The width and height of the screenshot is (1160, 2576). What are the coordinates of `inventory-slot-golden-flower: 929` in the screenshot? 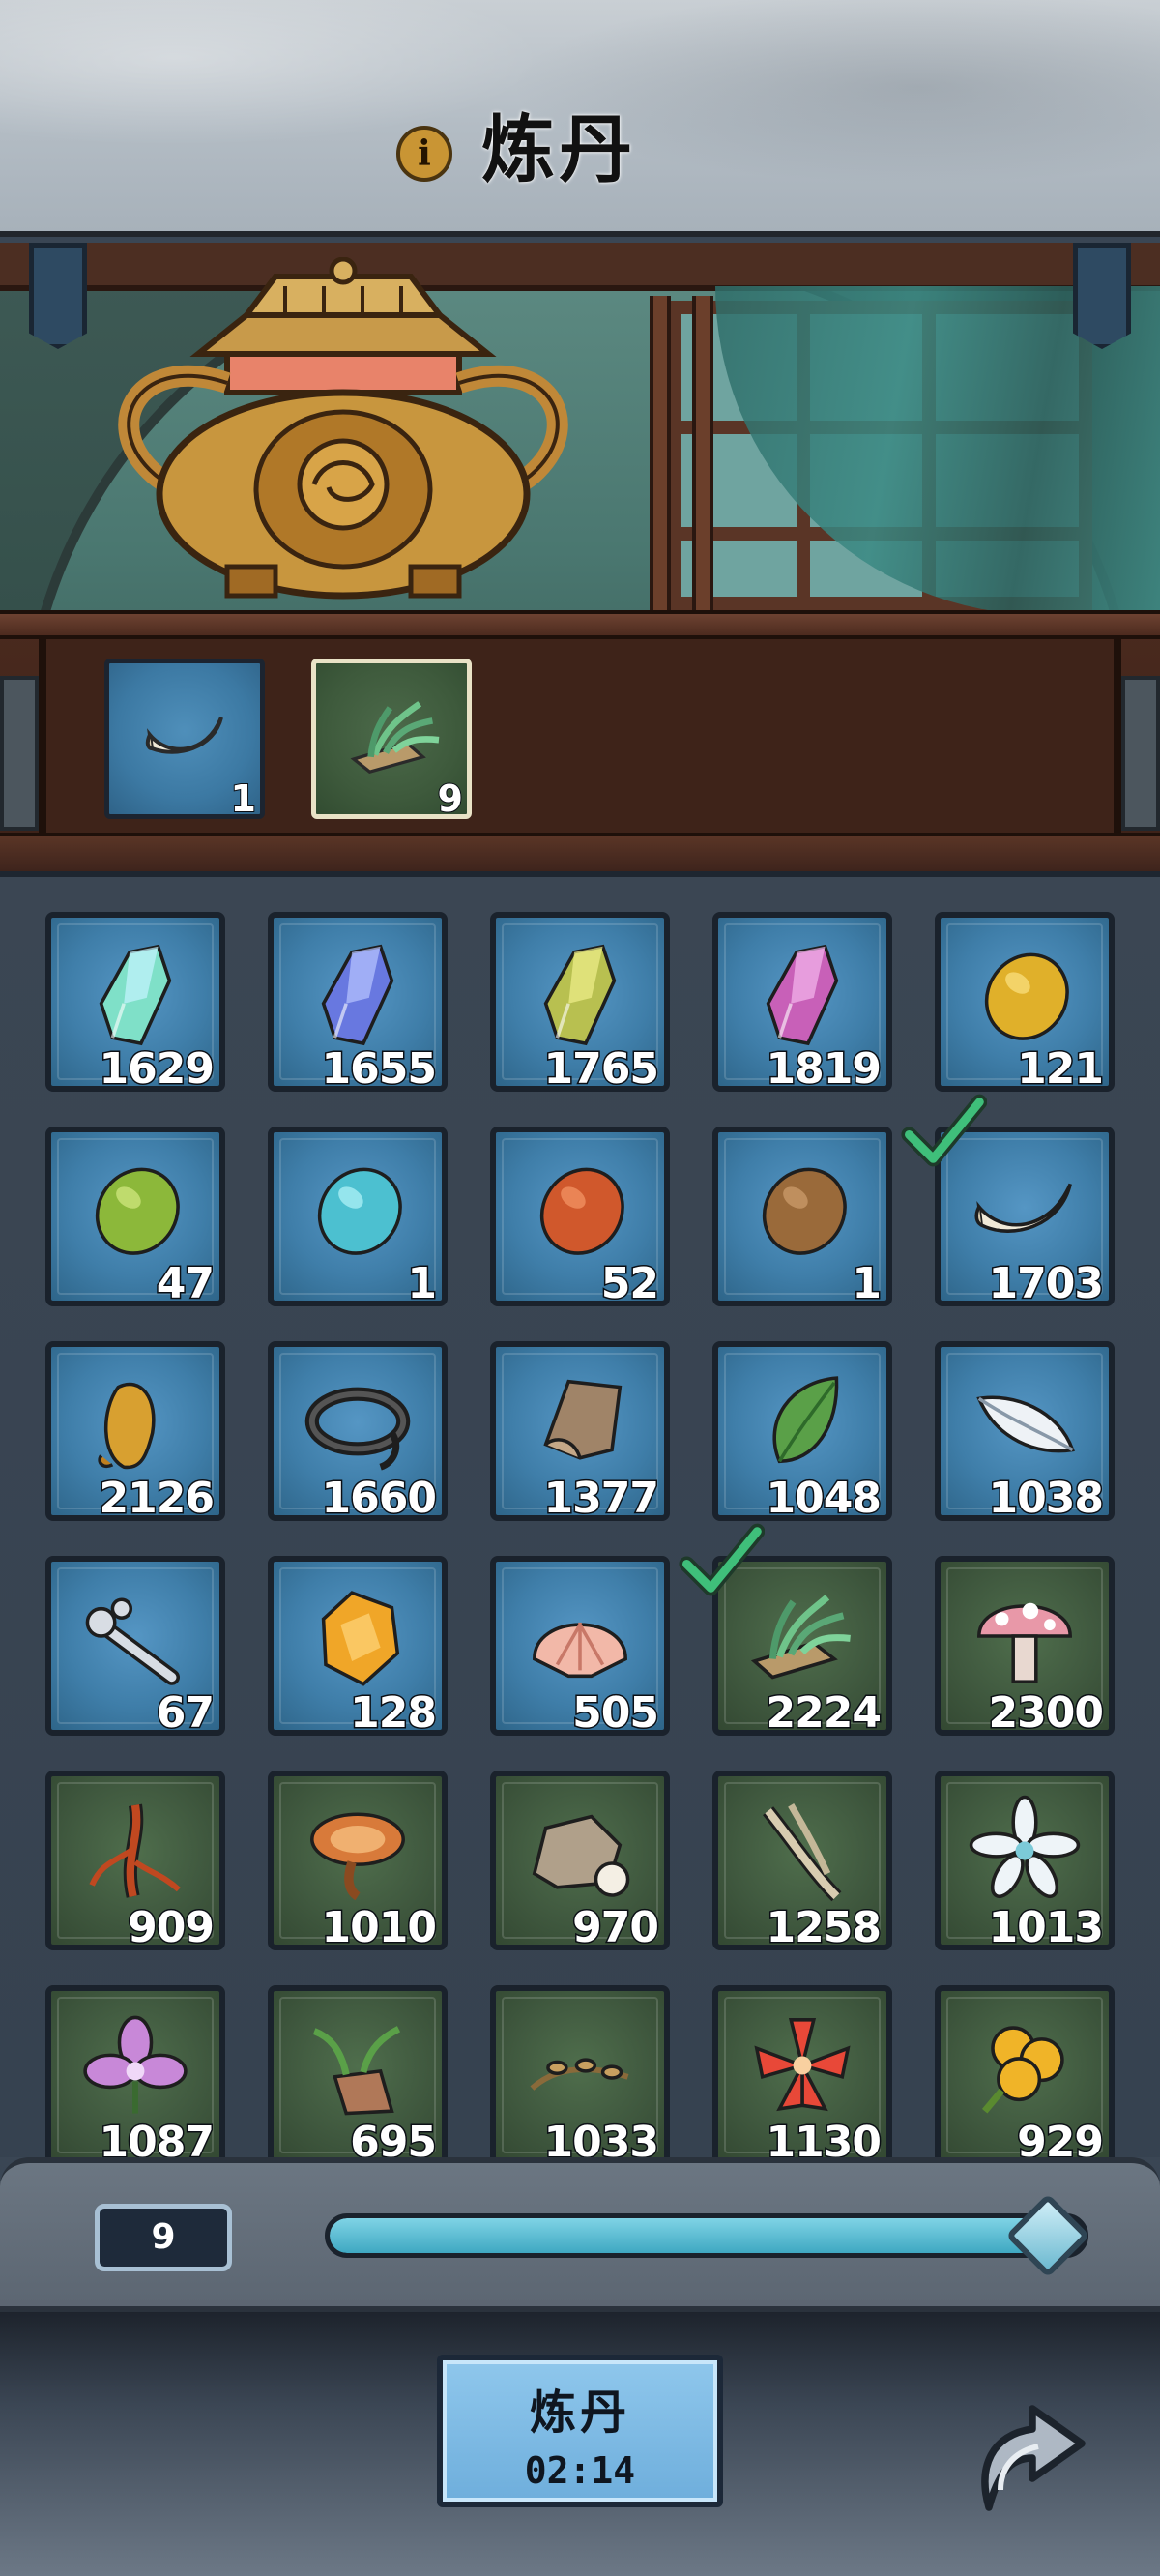 It's located at (1025, 2071).